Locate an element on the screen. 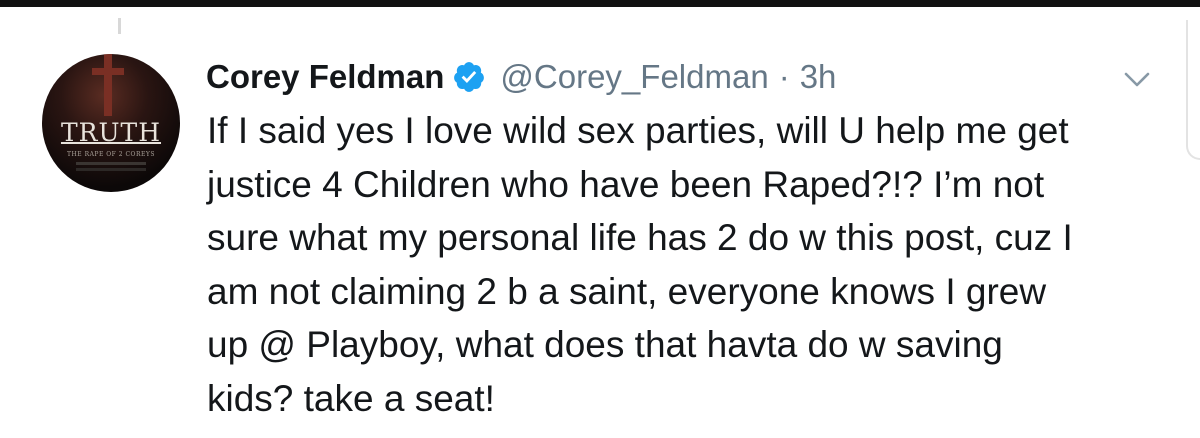 The height and width of the screenshot is (438, 1200). tweet-timestamp: 3h is located at coordinates (818, 77).